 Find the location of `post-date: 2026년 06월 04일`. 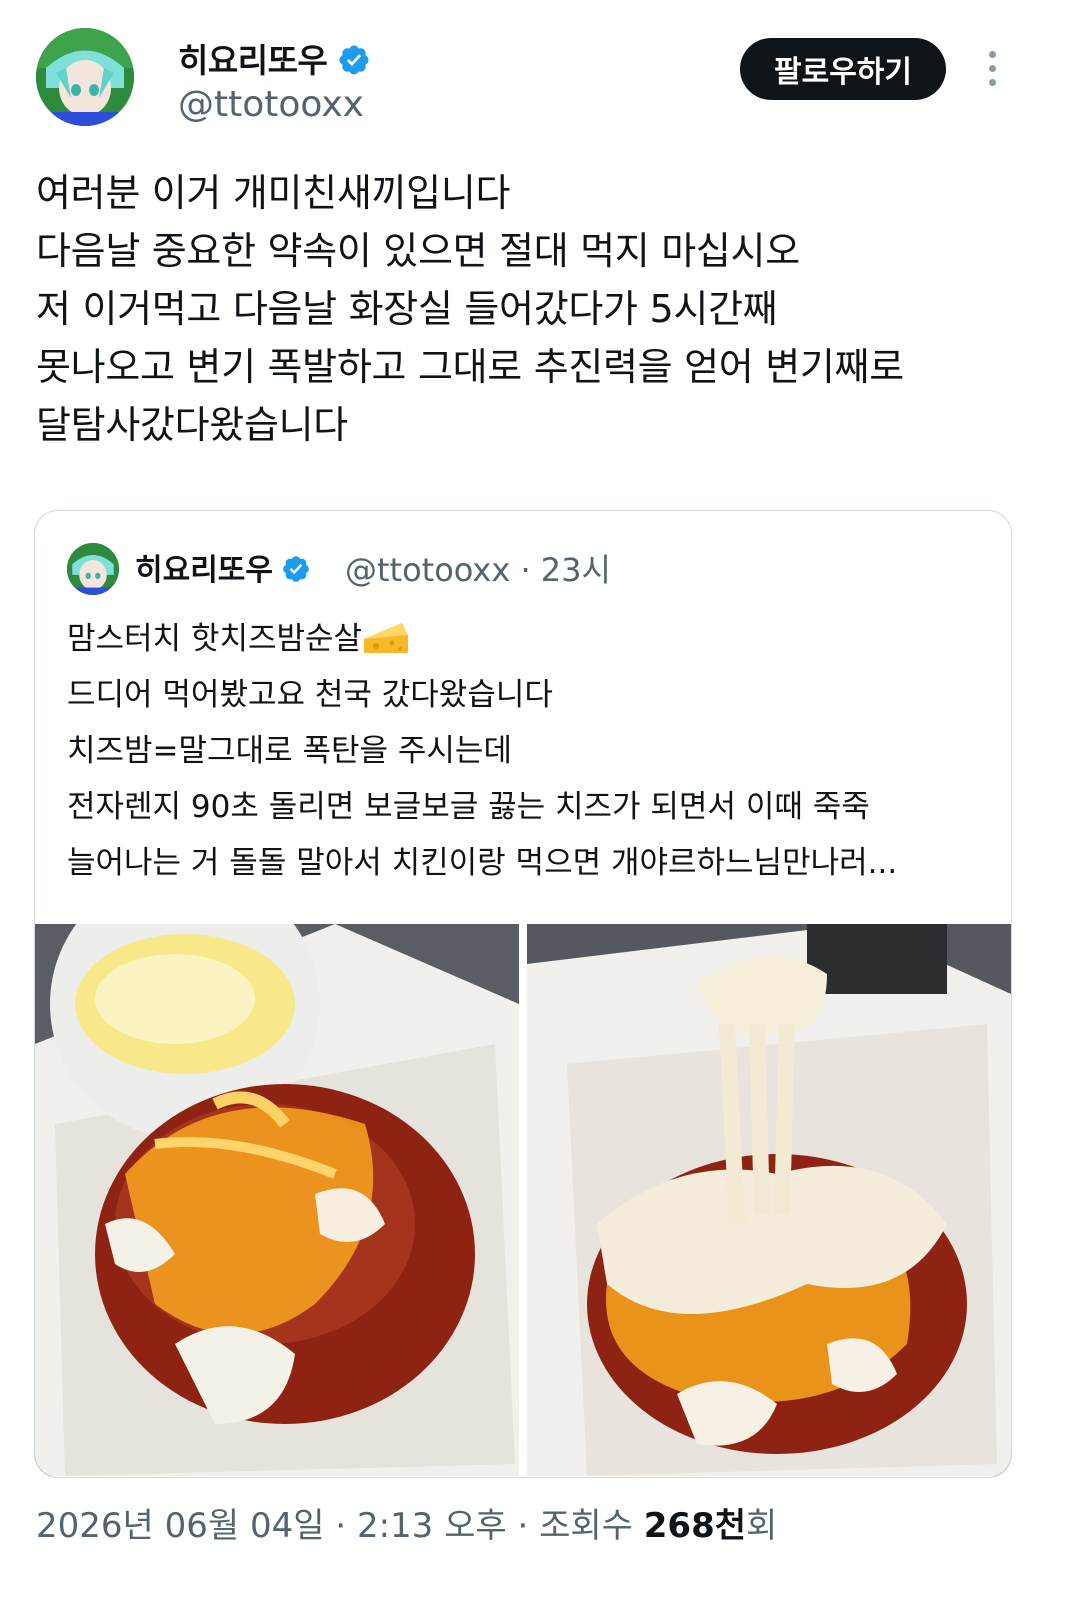

post-date: 2026년 06월 04일 is located at coordinates (180, 1526).